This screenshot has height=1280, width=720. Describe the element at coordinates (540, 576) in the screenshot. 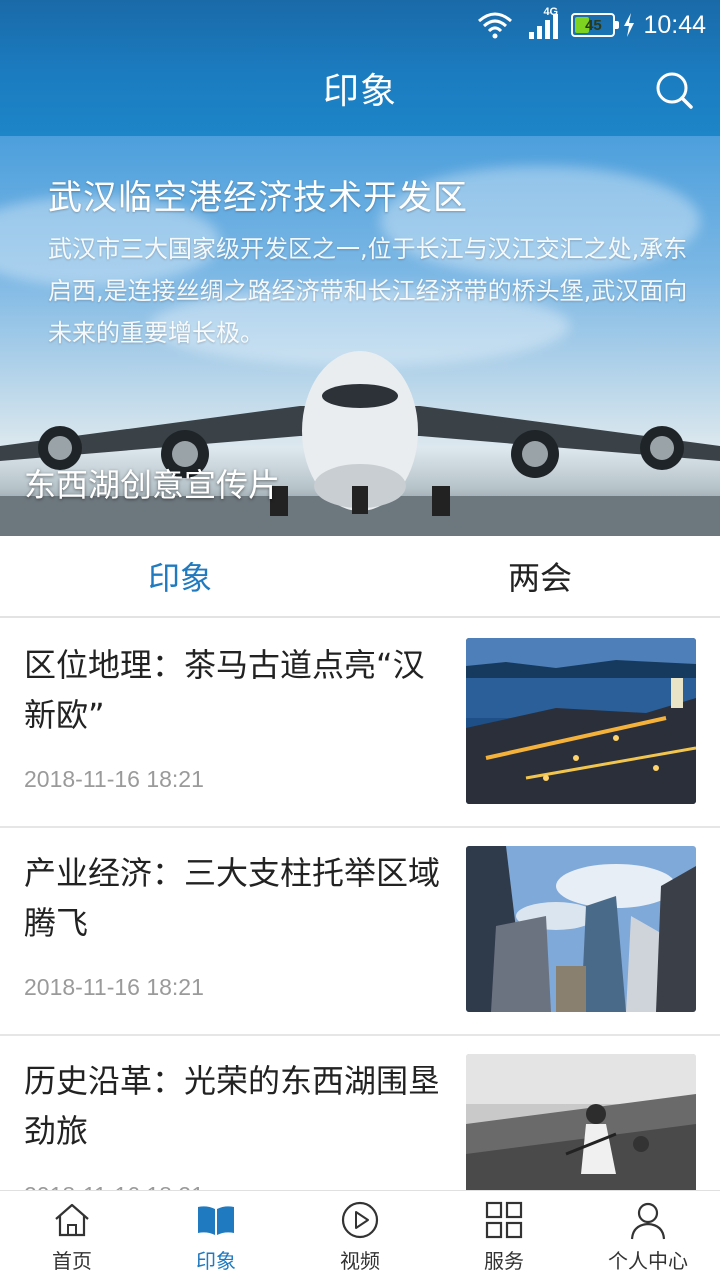

I see `tab-two-sessions: 两会` at that location.